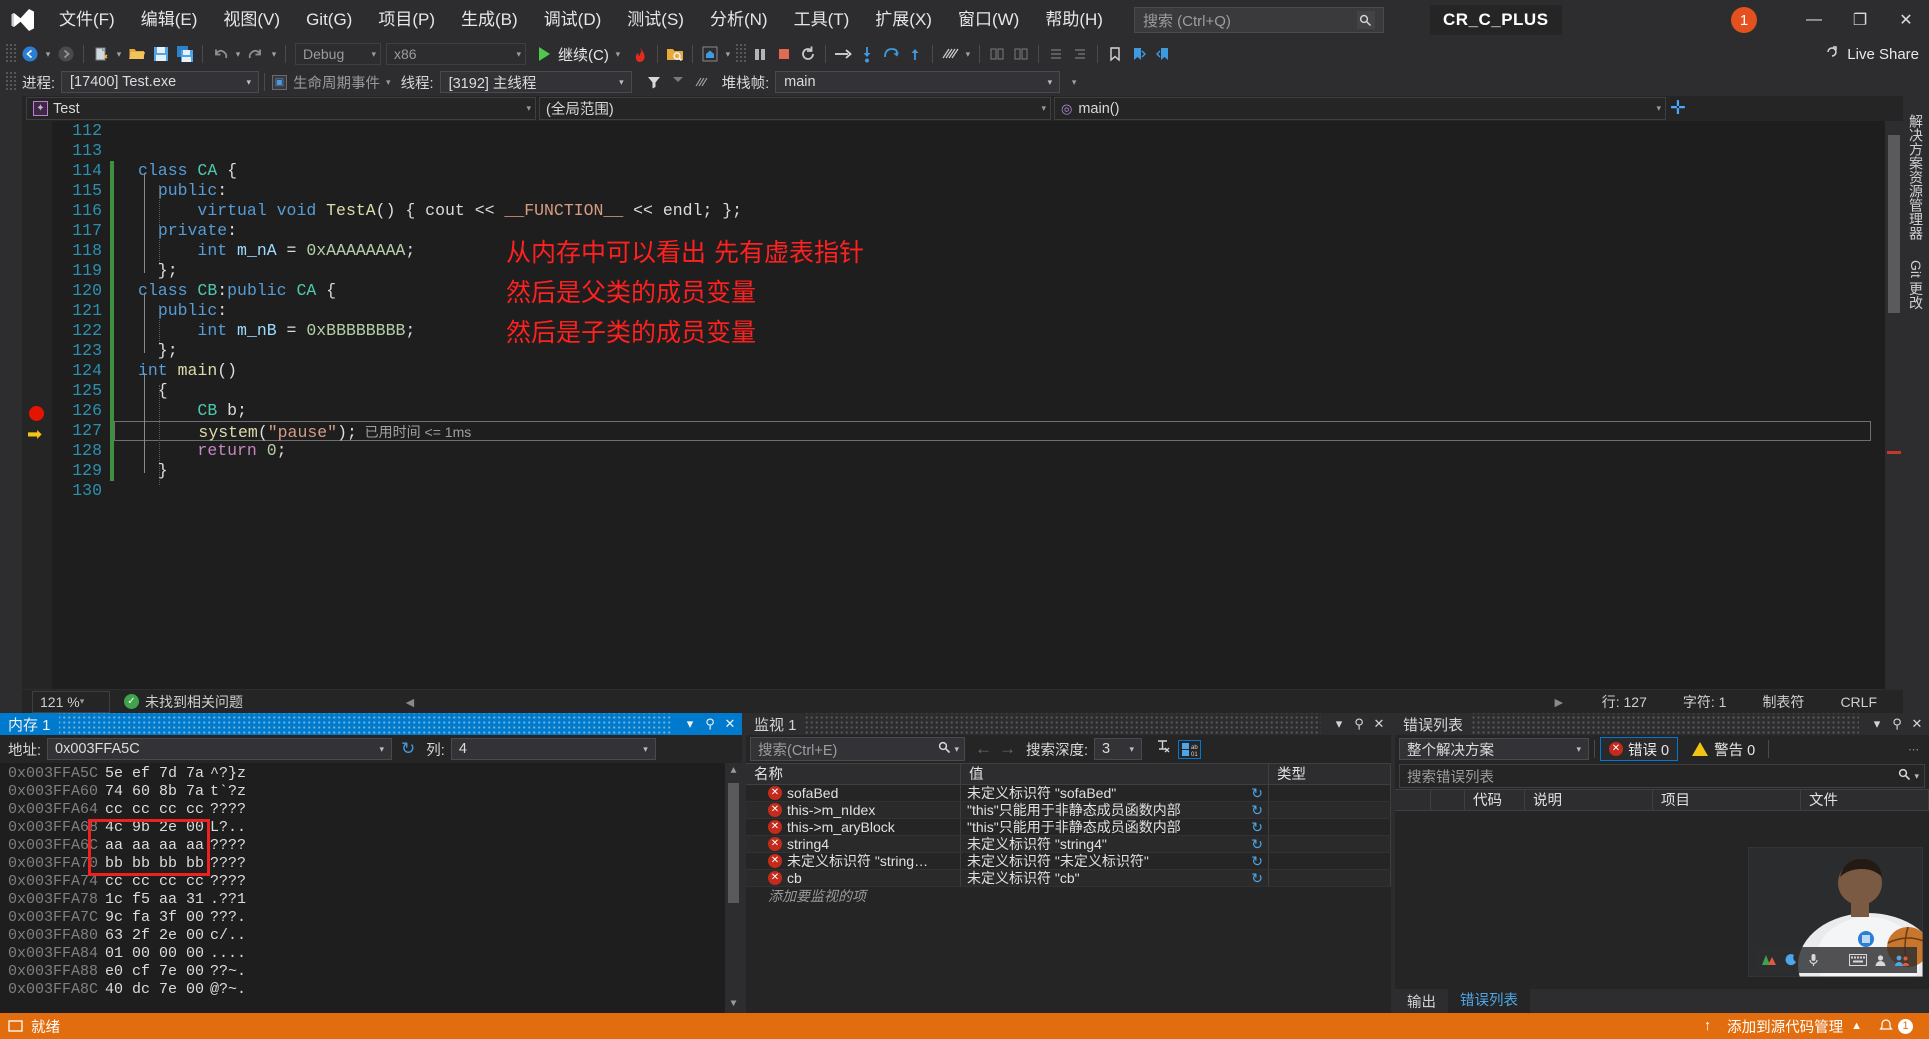 Image resolution: width=1929 pixels, height=1039 pixels. What do you see at coordinates (1068, 724) in the screenshot?
I see `watch-panel-title-bar: 监视 1 ▾ ⚲ ✕` at bounding box center [1068, 724].